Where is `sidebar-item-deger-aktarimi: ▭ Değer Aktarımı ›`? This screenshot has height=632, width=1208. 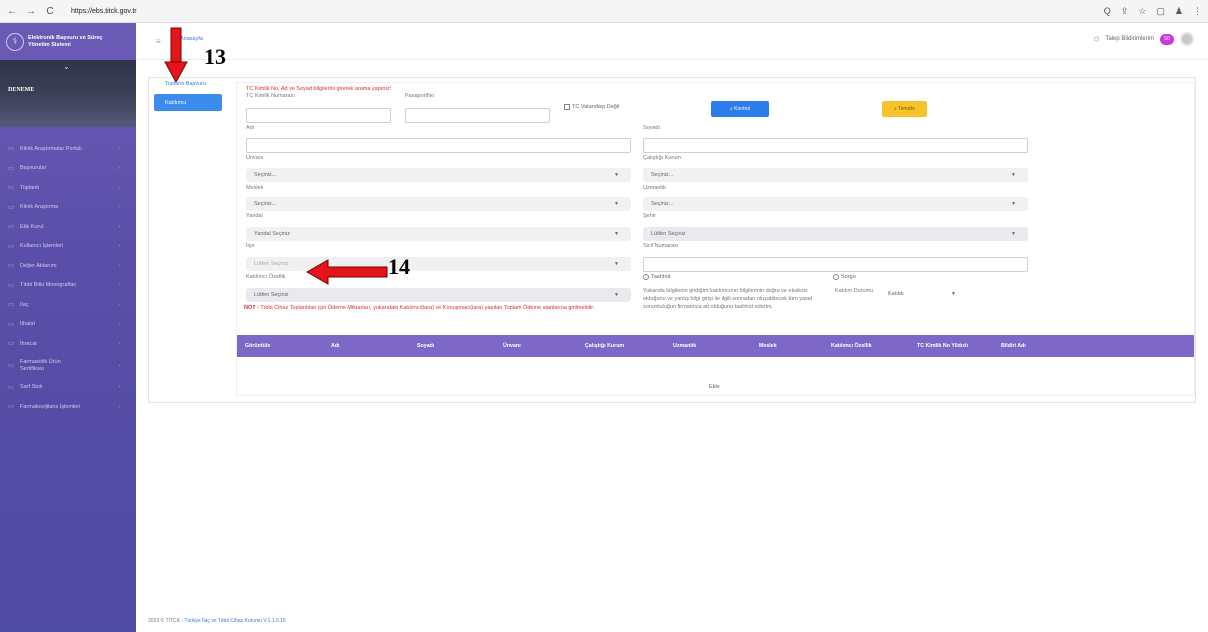
sidebar-item-deger-aktarimi: ▭ Değer Aktarımı › is located at coordinates (68, 266).